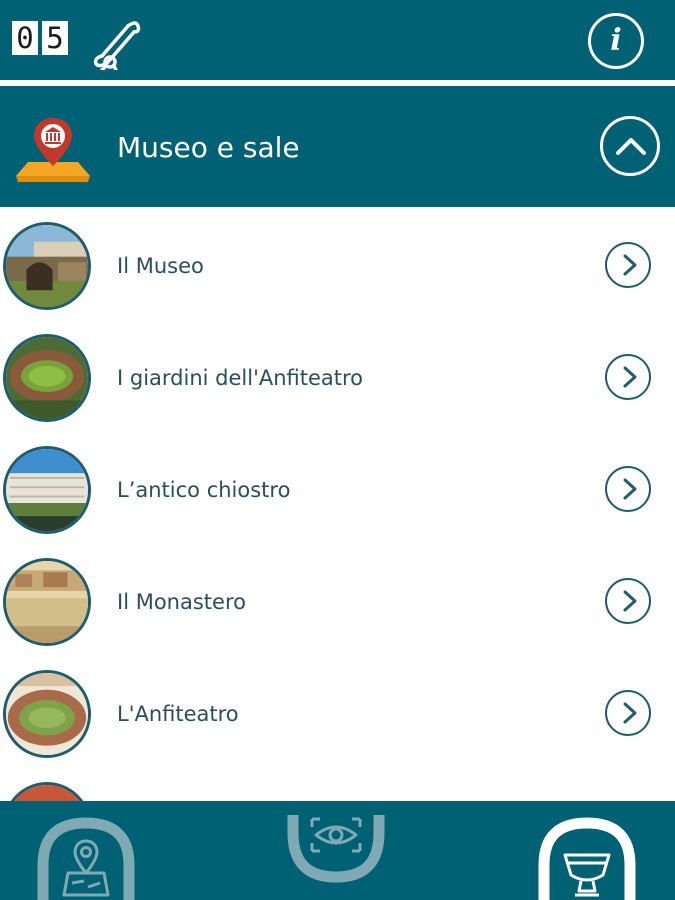 This screenshot has height=900, width=675. Describe the element at coordinates (337, 711) in the screenshot. I see `list-item: L'Anfiteatro` at that location.